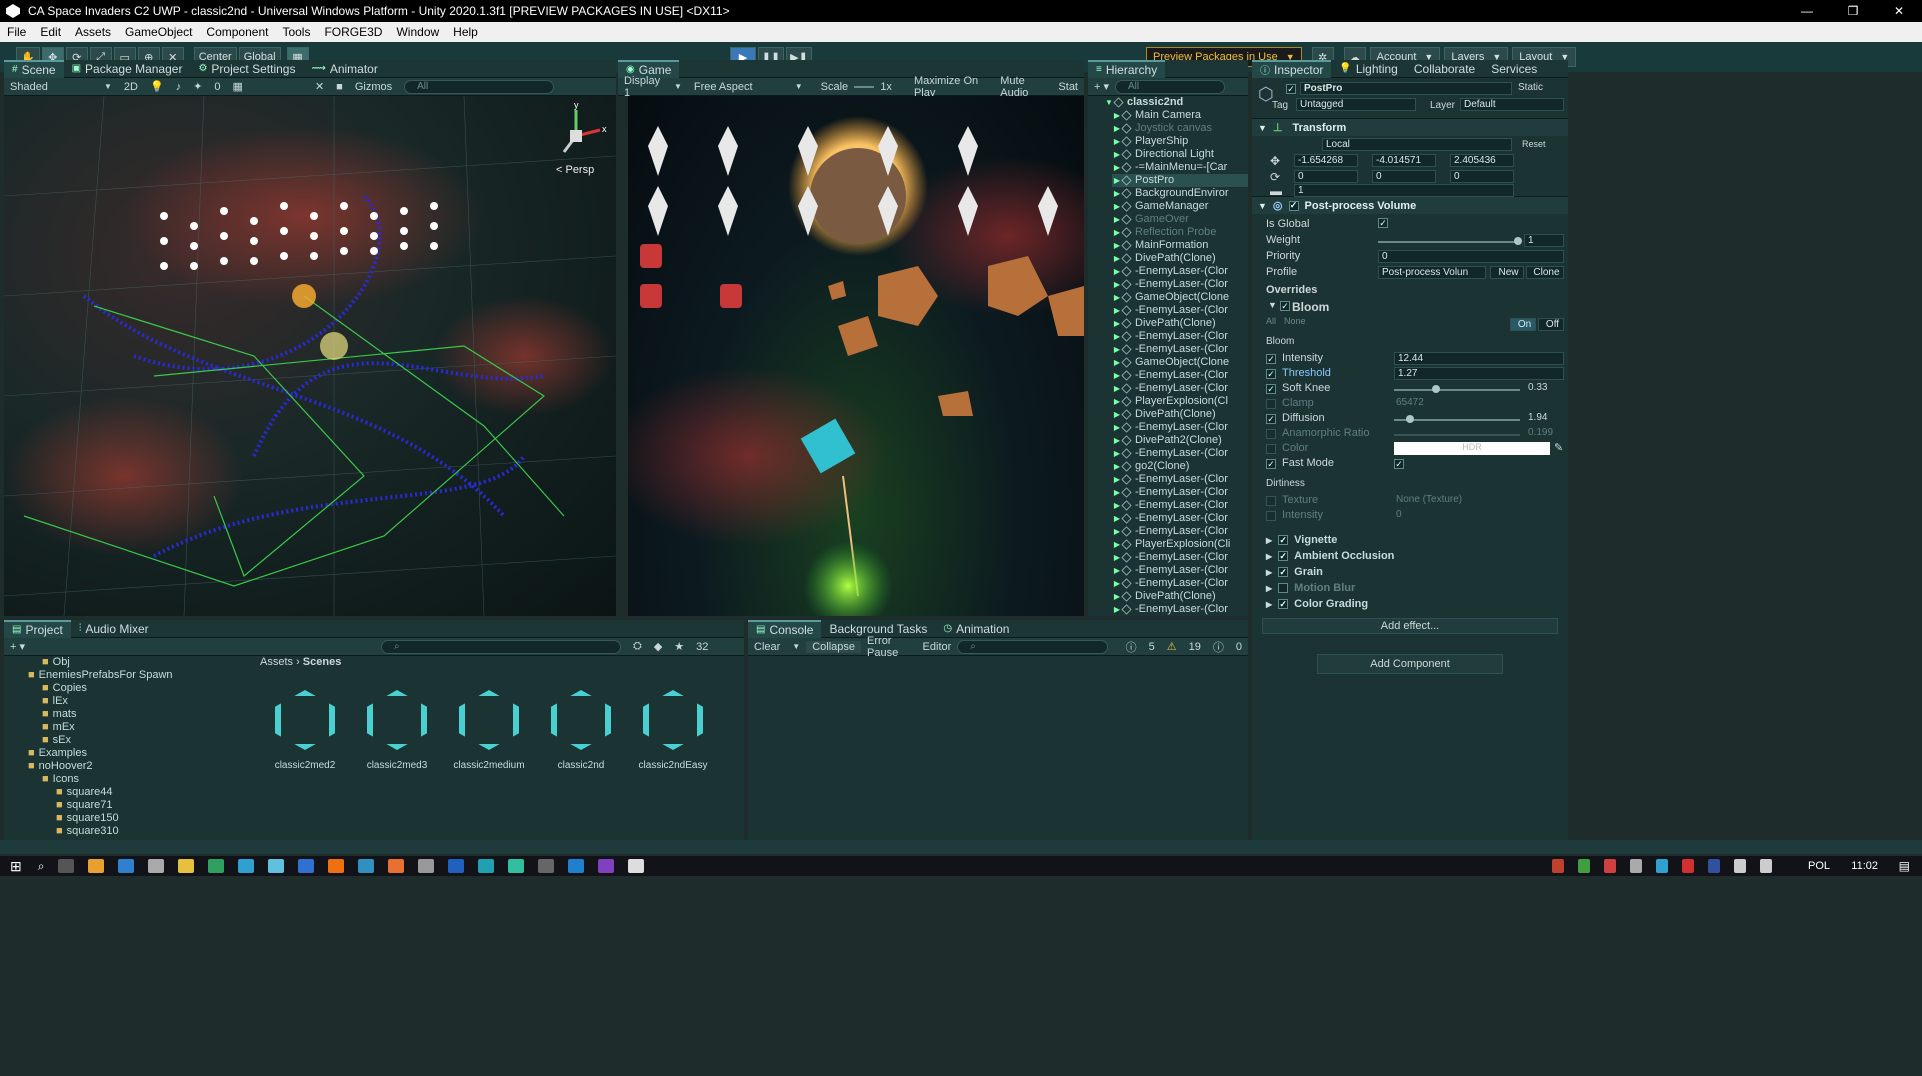 This screenshot has height=1076, width=1922. What do you see at coordinates (1271, 404) in the screenshot?
I see `clamp-checkbox` at bounding box center [1271, 404].